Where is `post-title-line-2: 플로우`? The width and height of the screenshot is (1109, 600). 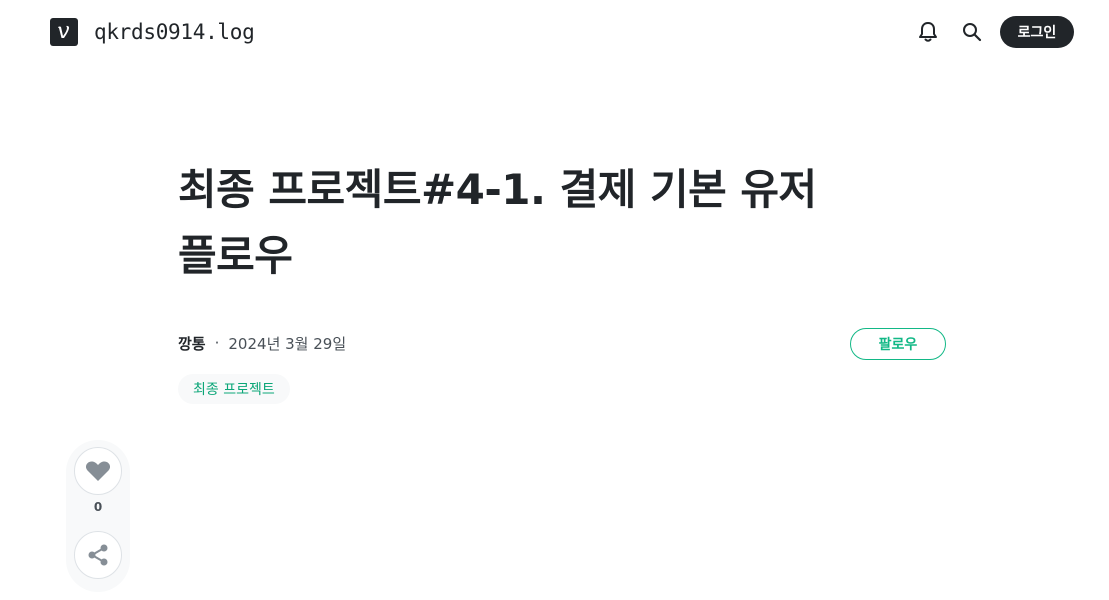
post-title-line-2: 플로우 is located at coordinates (235, 255).